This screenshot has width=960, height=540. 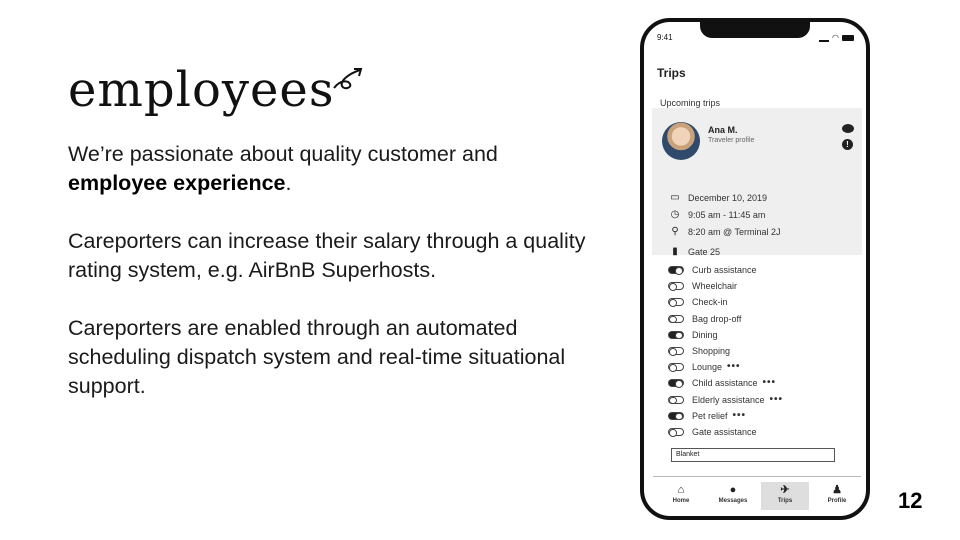 I want to click on option-row: Pet relief •••, so click(x=707, y=416).